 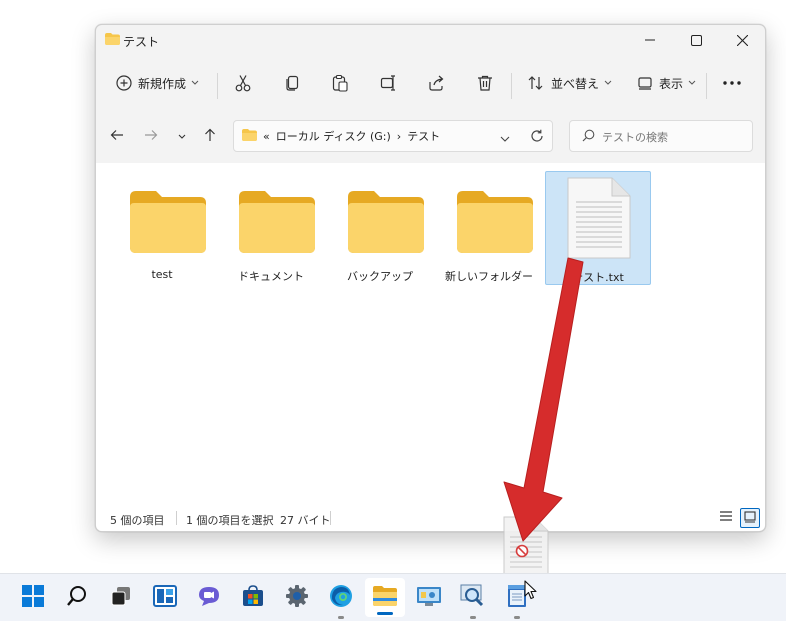 What do you see at coordinates (77, 597) in the screenshot?
I see `search-button` at bounding box center [77, 597].